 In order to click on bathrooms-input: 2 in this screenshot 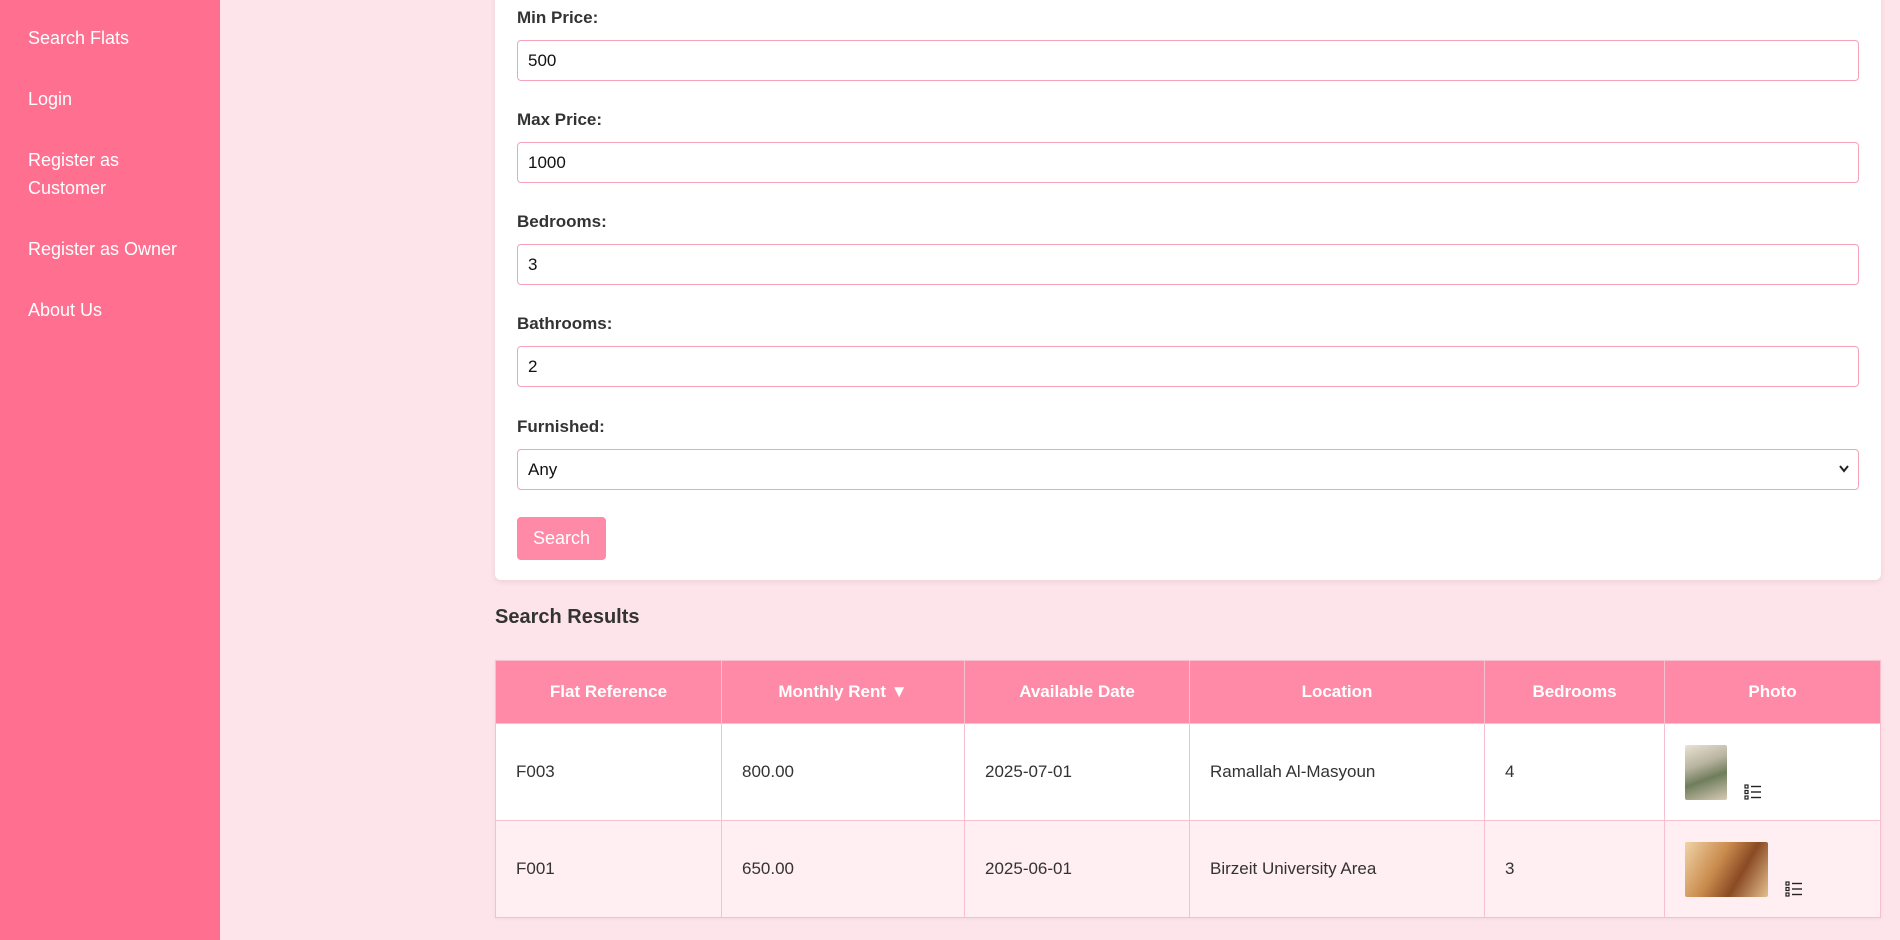, I will do `click(1188, 366)`.